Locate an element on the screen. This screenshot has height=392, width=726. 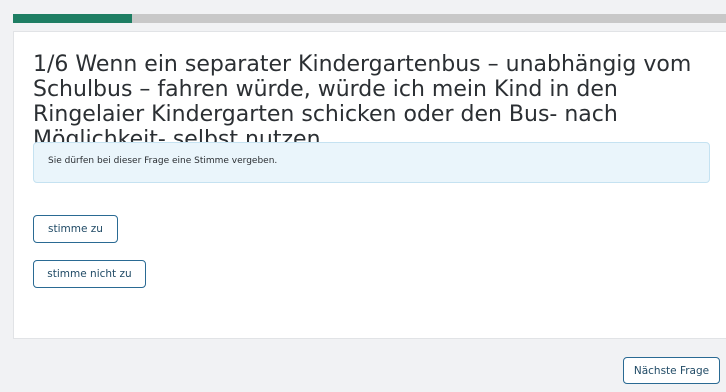
disagree-button: stimme nicht zu is located at coordinates (89, 274).